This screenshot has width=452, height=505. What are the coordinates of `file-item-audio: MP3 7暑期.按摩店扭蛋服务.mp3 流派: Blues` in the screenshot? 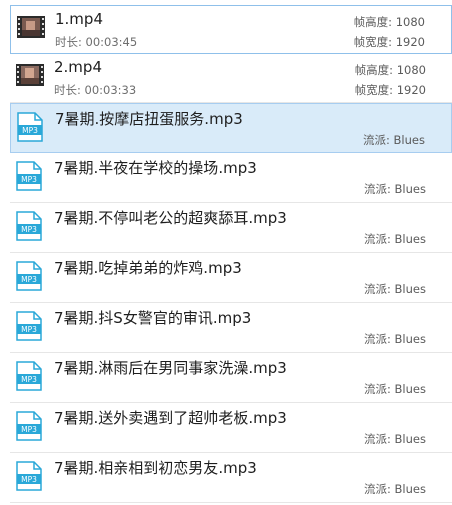 It's located at (231, 128).